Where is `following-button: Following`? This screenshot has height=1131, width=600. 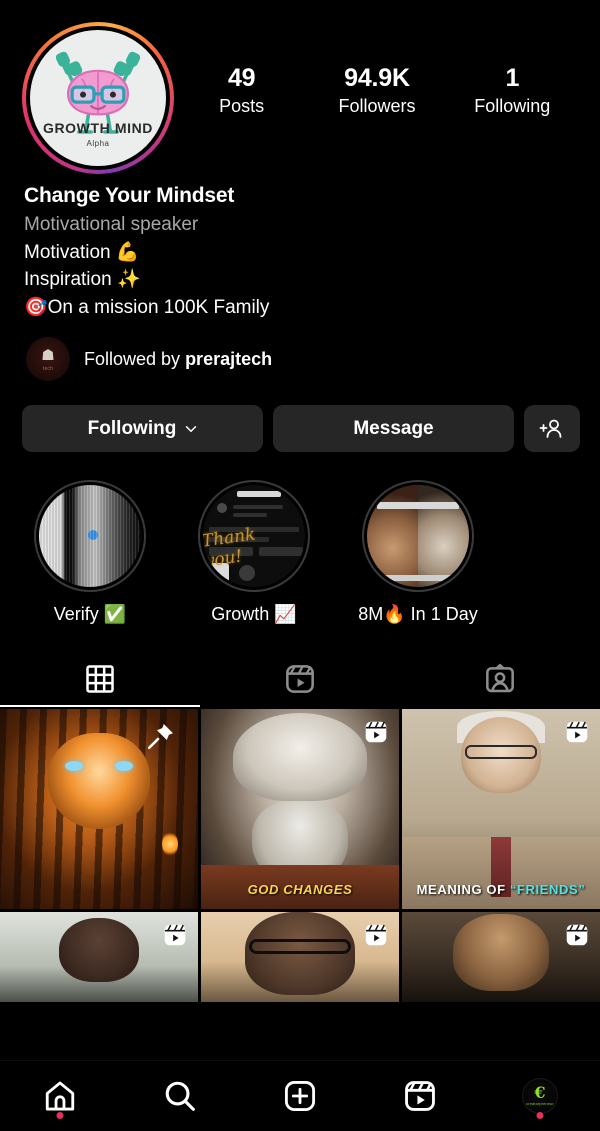 following-button: Following is located at coordinates (142, 429).